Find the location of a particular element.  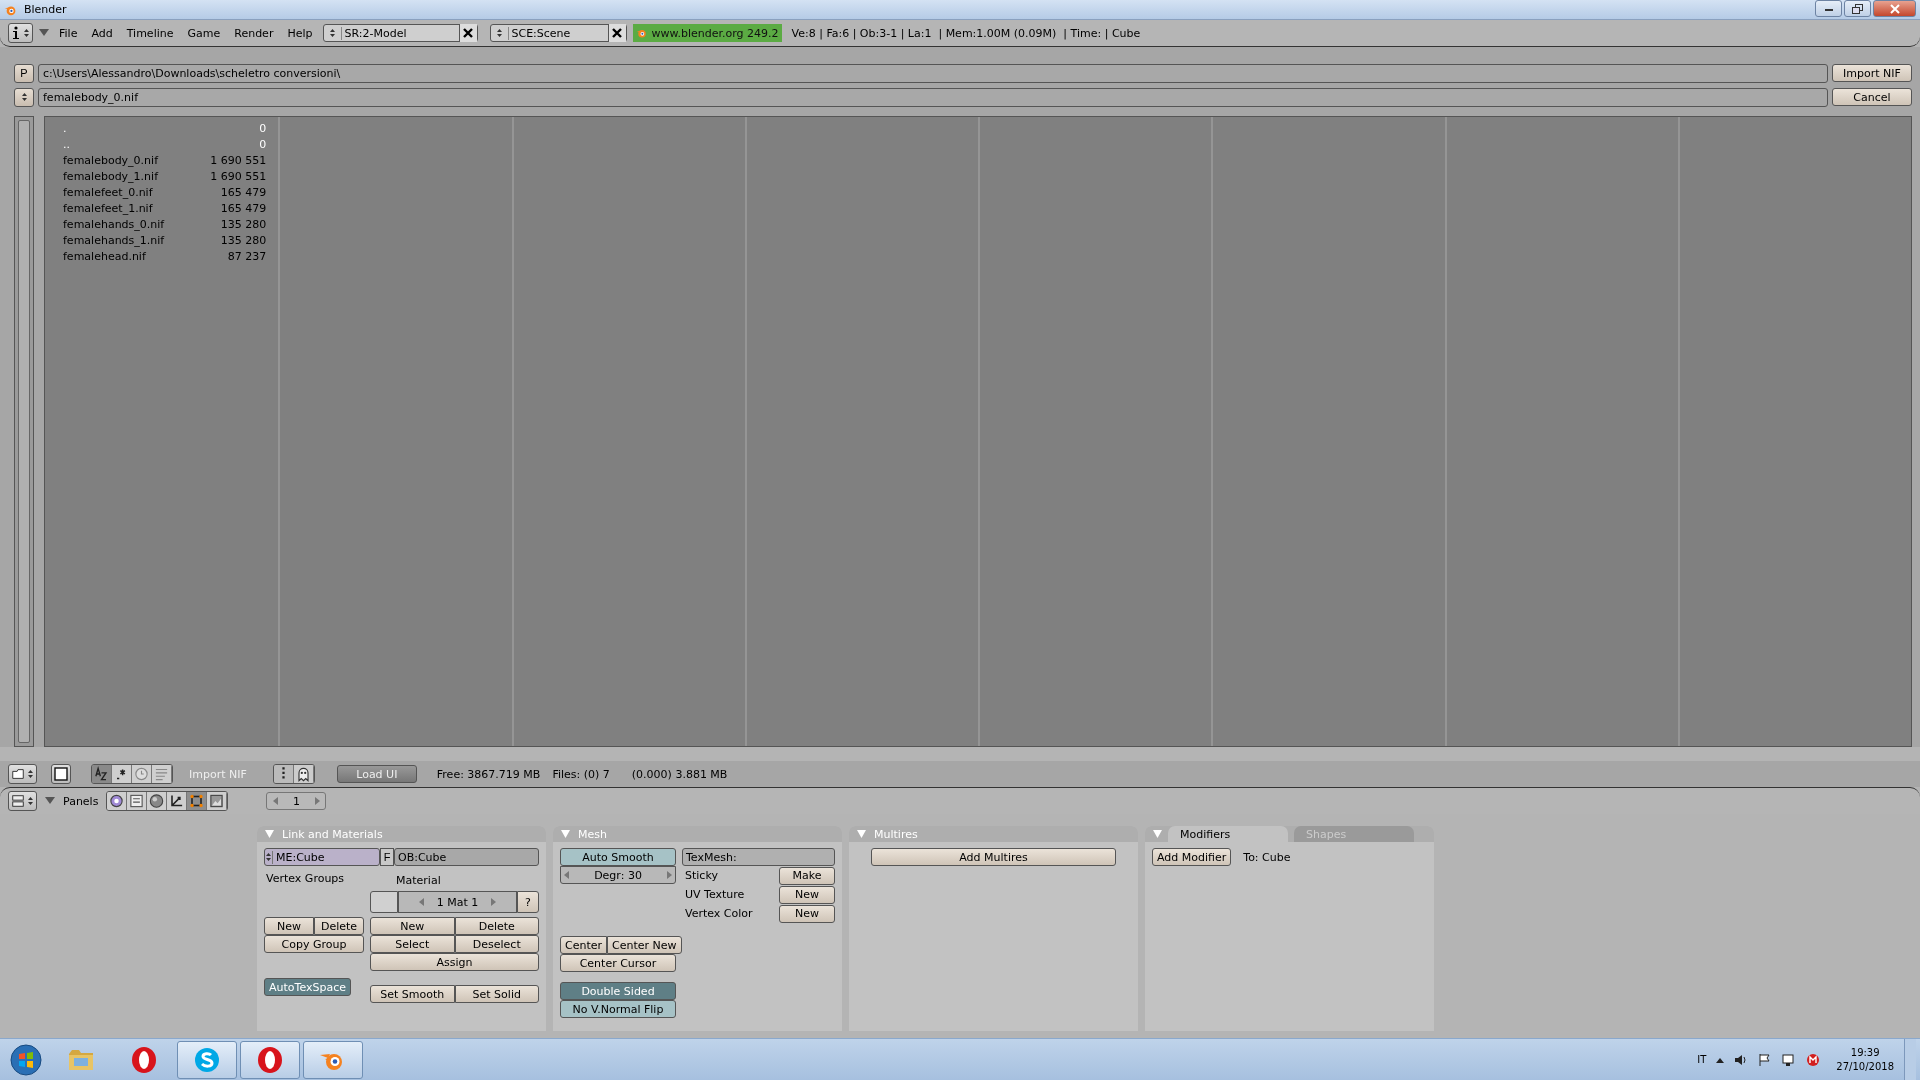

file-row: femalehands_0.nif 135 280 is located at coordinates (165, 224).